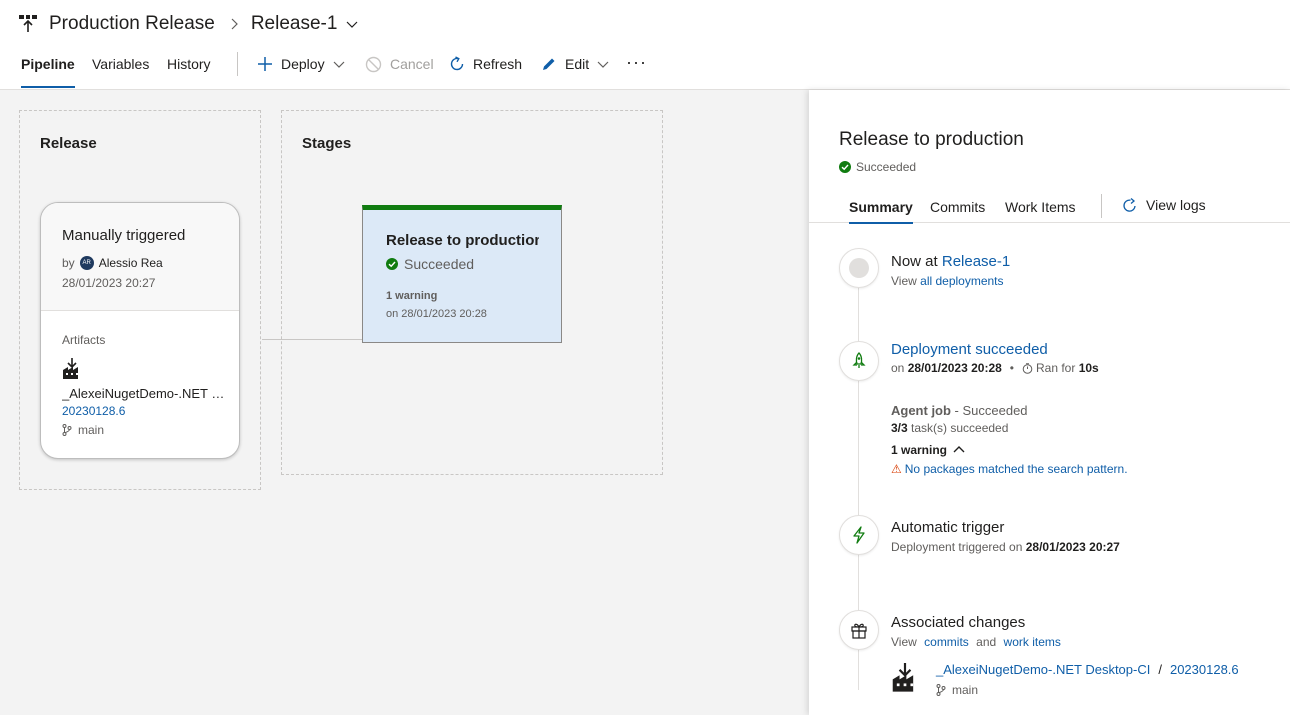 The width and height of the screenshot is (1290, 715). I want to click on ran-for-label: Ran for, so click(1056, 368).